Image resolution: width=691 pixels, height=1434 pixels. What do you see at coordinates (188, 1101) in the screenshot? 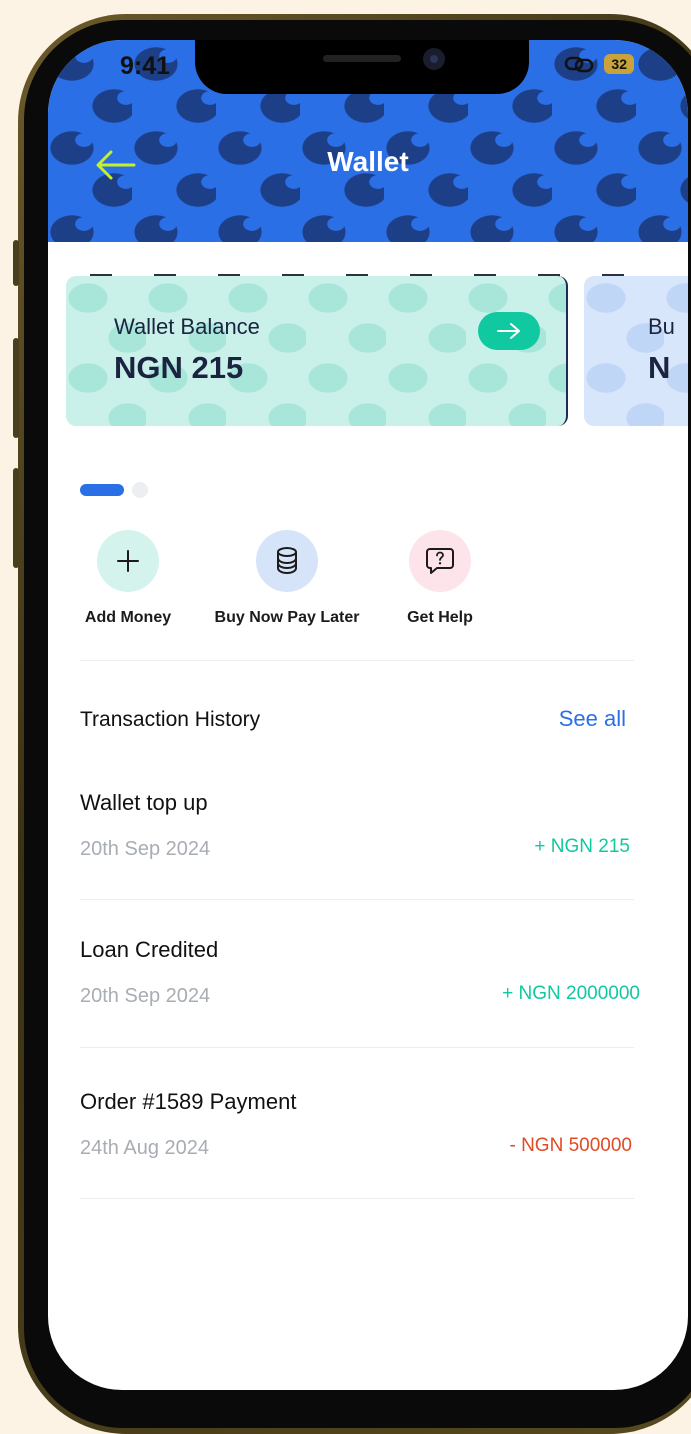
I see `transaction-title: Order #1589 Payment` at bounding box center [188, 1101].